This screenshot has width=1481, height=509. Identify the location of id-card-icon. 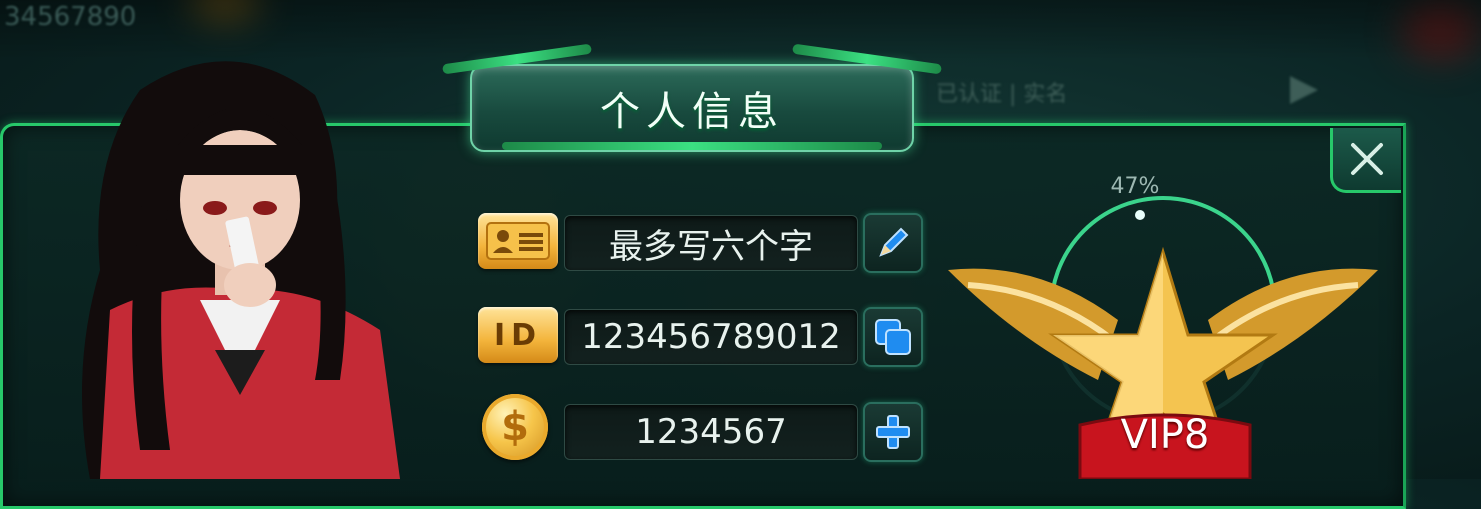
(518, 241).